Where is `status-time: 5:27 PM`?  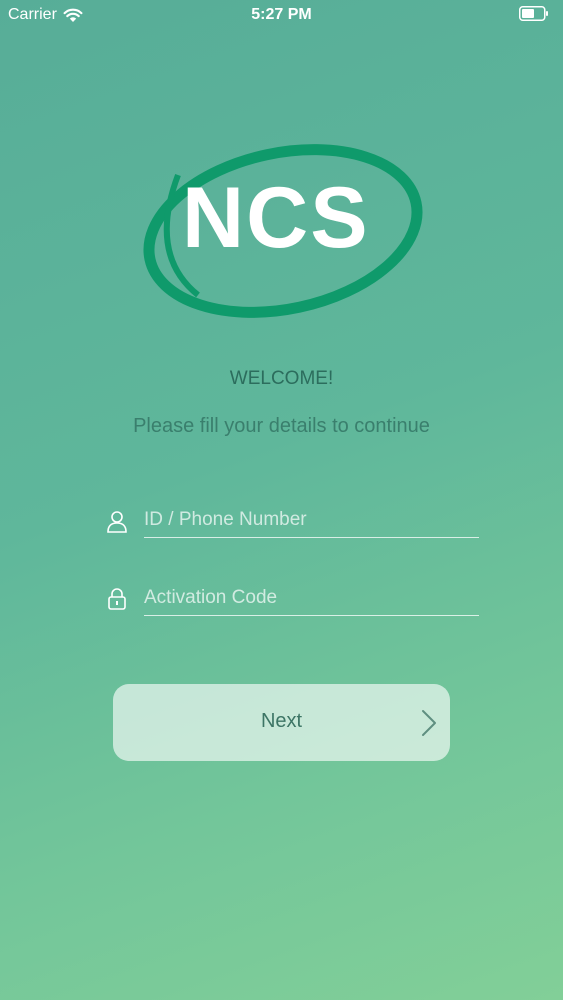
status-time: 5:27 PM is located at coordinates (281, 14).